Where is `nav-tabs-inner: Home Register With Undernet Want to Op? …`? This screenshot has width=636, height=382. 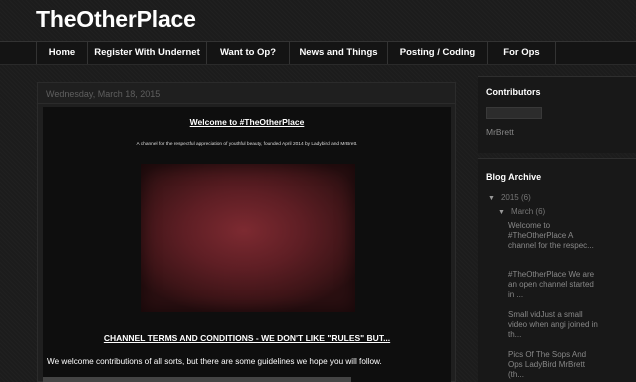
nav-tabs-inner: Home Register With Undernet Want to Op? … is located at coordinates (336, 53).